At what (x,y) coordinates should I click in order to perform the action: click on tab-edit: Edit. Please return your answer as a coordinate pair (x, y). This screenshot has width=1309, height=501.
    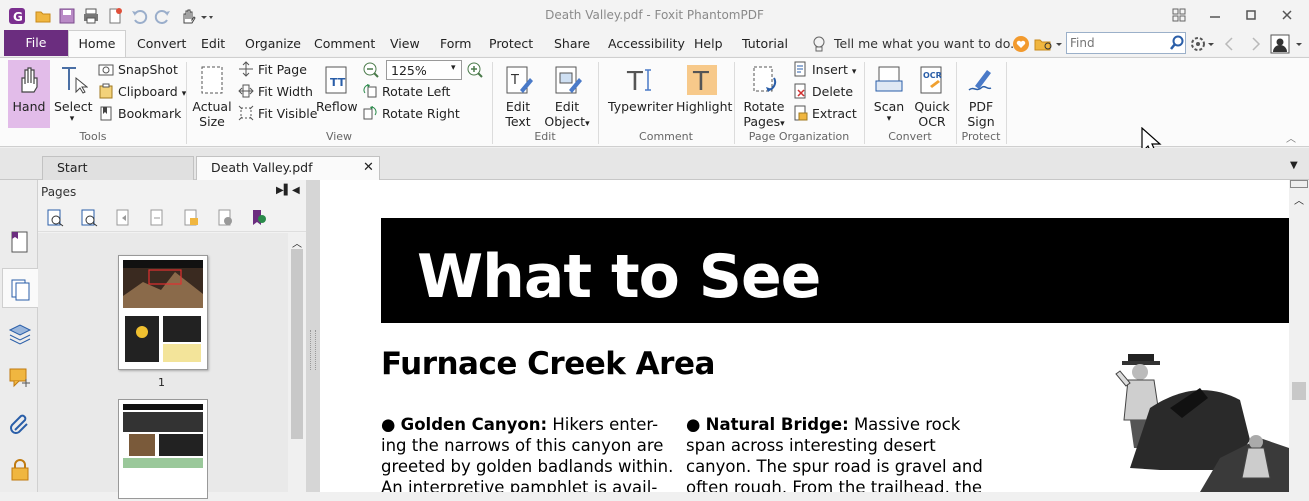
    Looking at the image, I should click on (213, 44).